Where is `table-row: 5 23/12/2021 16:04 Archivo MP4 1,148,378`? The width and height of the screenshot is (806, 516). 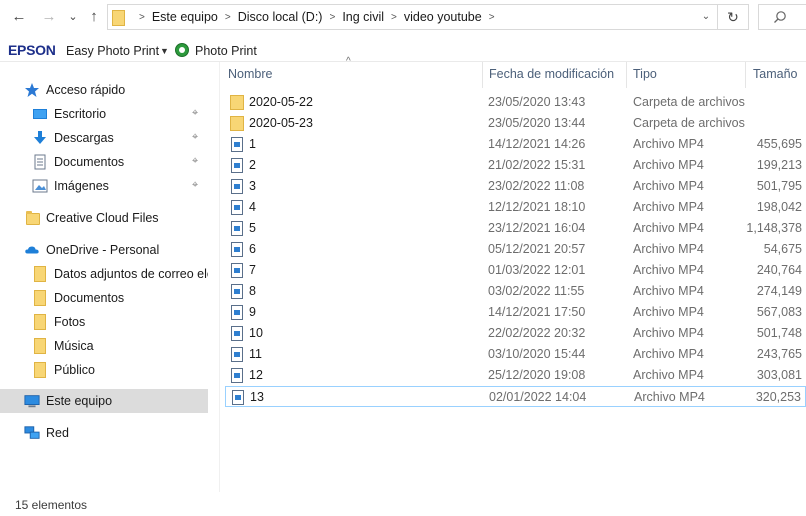
table-row: 5 23/12/2021 16:04 Archivo MP4 1,148,378 is located at coordinates (515, 228).